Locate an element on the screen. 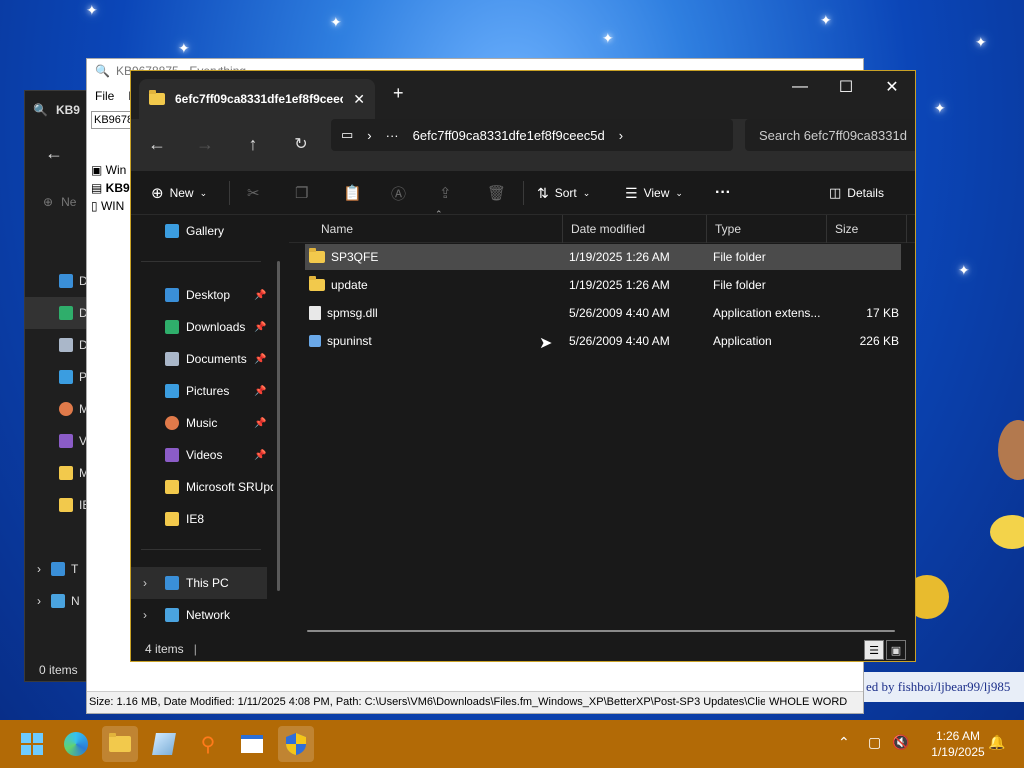 Image resolution: width=1024 pixels, height=768 pixels. address-breadcrumb: ▭ › ··· 6efc7ff09ca8331dfe1ef8f9ceec5d › is located at coordinates (532, 135).